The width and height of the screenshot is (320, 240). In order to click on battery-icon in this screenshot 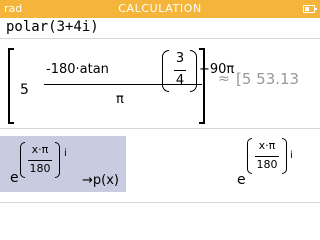, I will do `click(310, 9)`.